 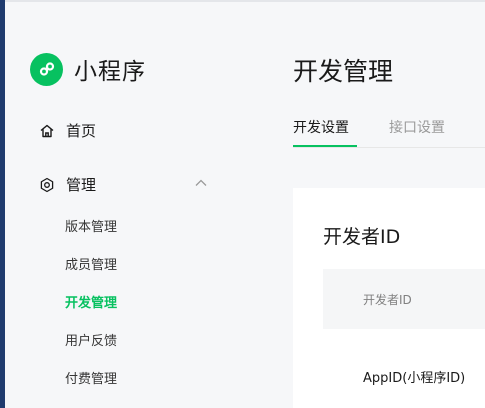 I want to click on sidebar-item-home: 首页, so click(x=67, y=130).